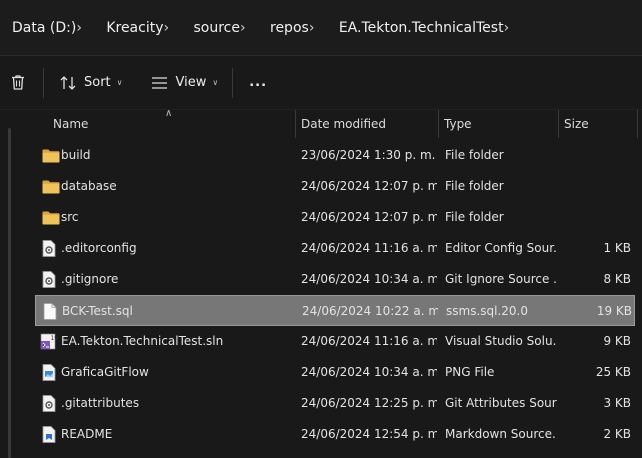 The width and height of the screenshot is (642, 458). What do you see at coordinates (49, 341) in the screenshot?
I see `visual-studio-solution-icon: 19` at bounding box center [49, 341].